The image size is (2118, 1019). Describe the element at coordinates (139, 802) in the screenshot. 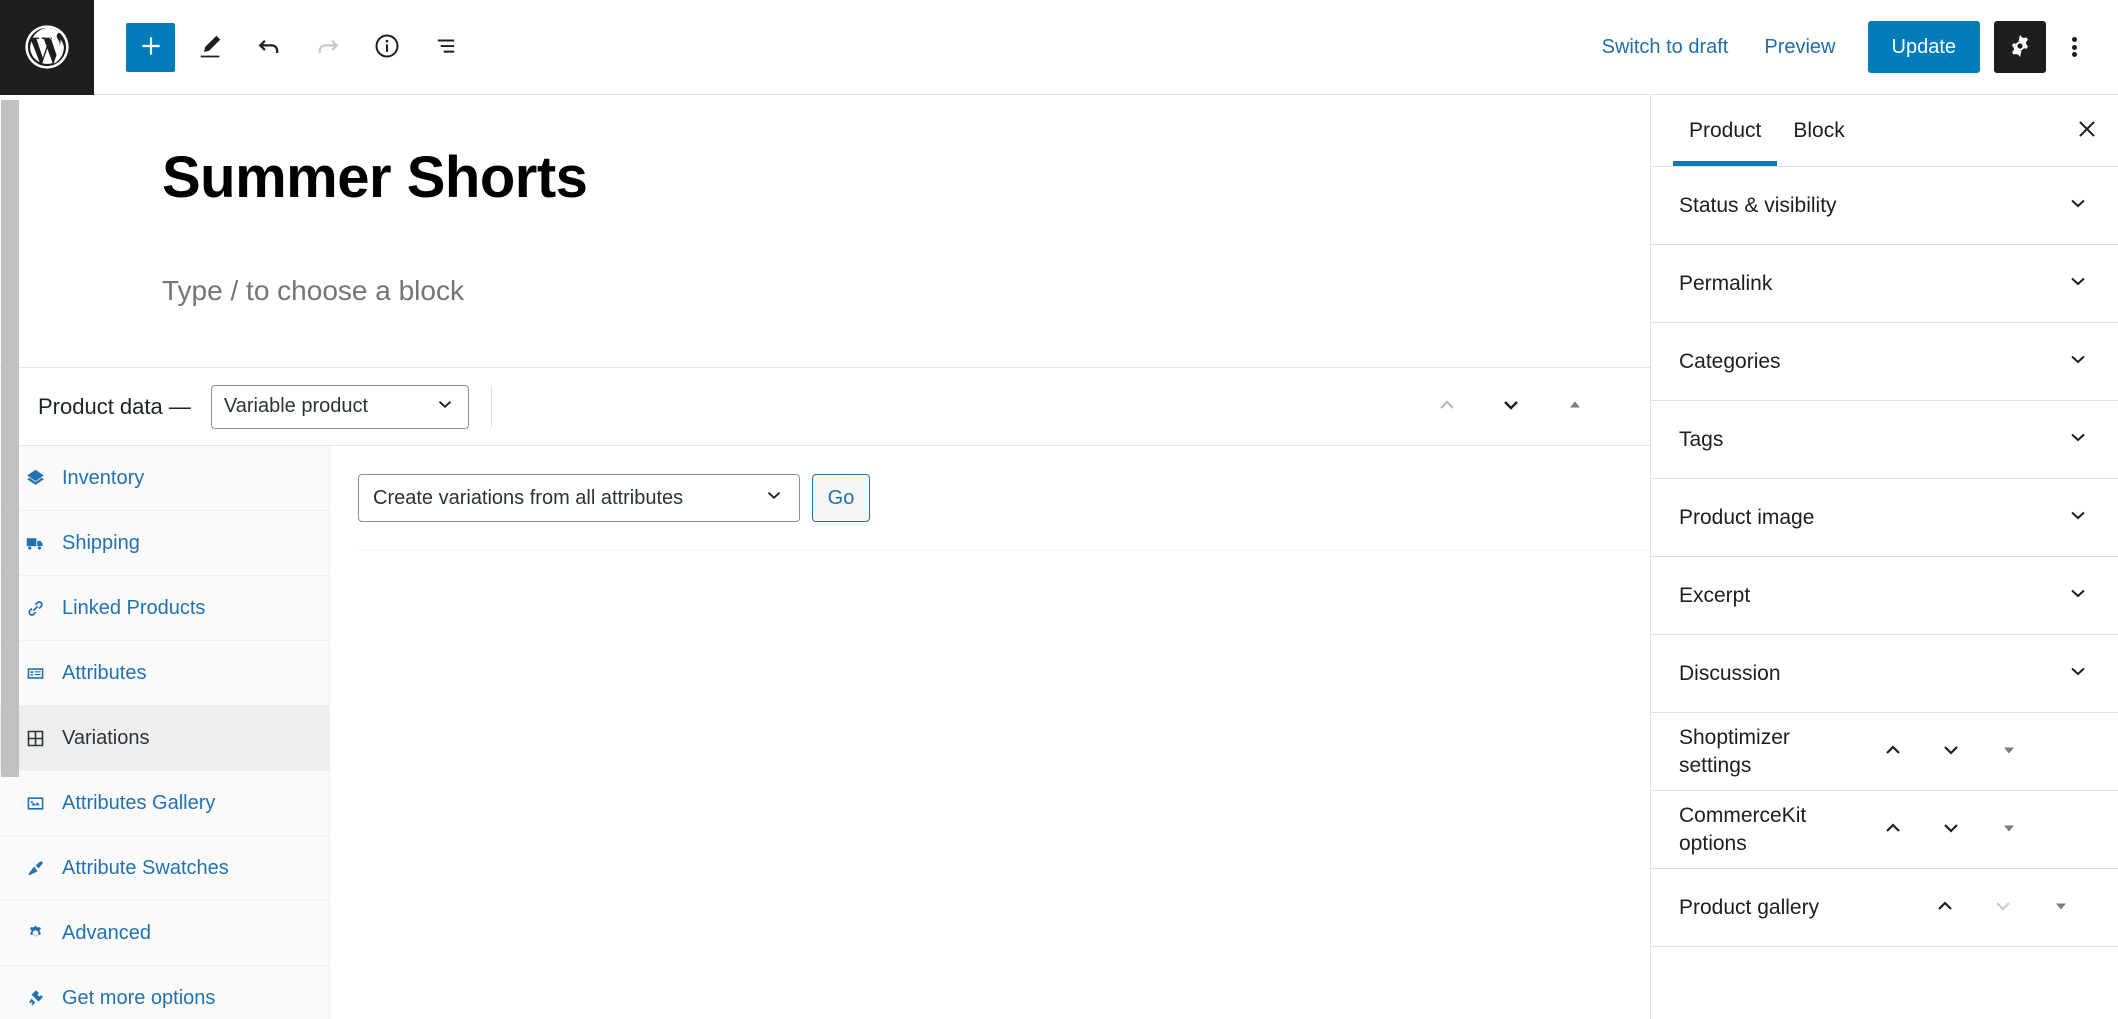

I see `tab-label: Attributes Gallery` at that location.